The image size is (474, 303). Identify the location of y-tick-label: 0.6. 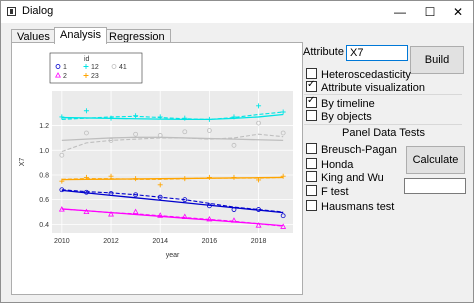
(44, 200).